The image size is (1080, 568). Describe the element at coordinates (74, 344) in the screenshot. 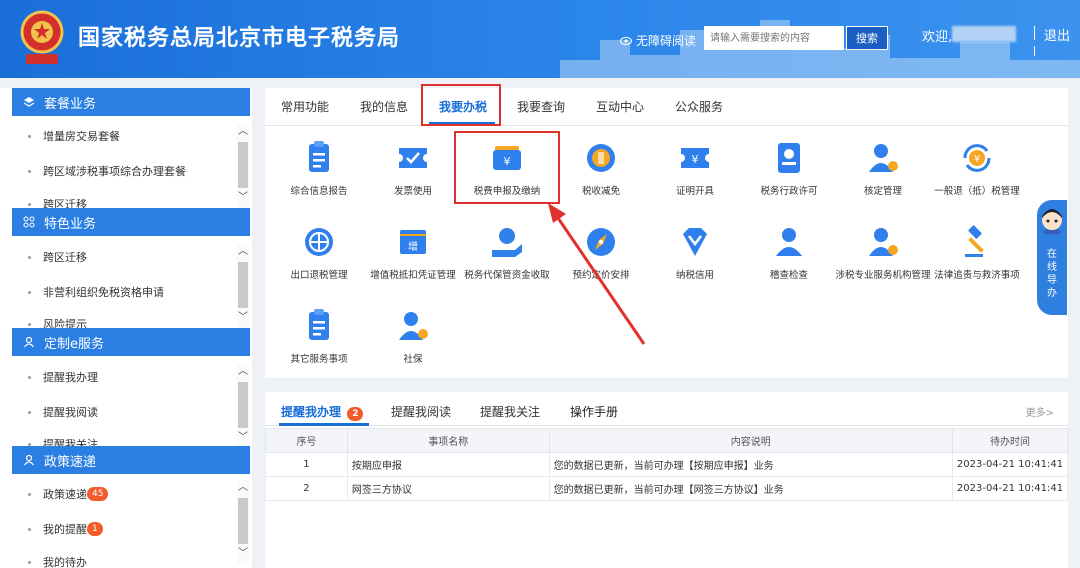

I see `section-title: 定制e服务` at that location.